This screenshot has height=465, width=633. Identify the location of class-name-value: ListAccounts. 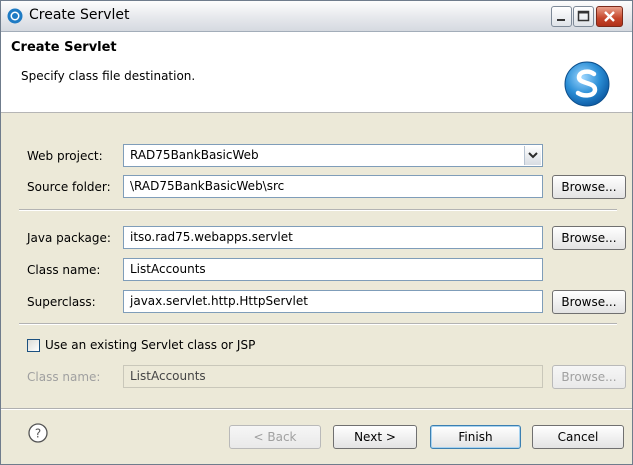
(168, 269).